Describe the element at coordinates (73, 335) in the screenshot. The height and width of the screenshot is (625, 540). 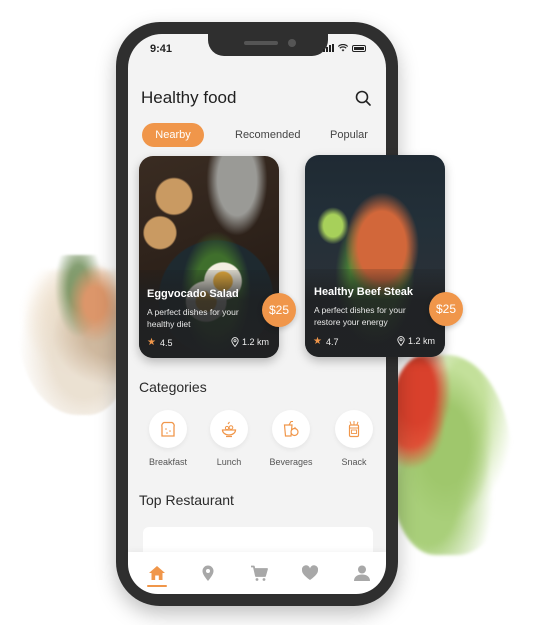
I see `background-wrap-image` at that location.